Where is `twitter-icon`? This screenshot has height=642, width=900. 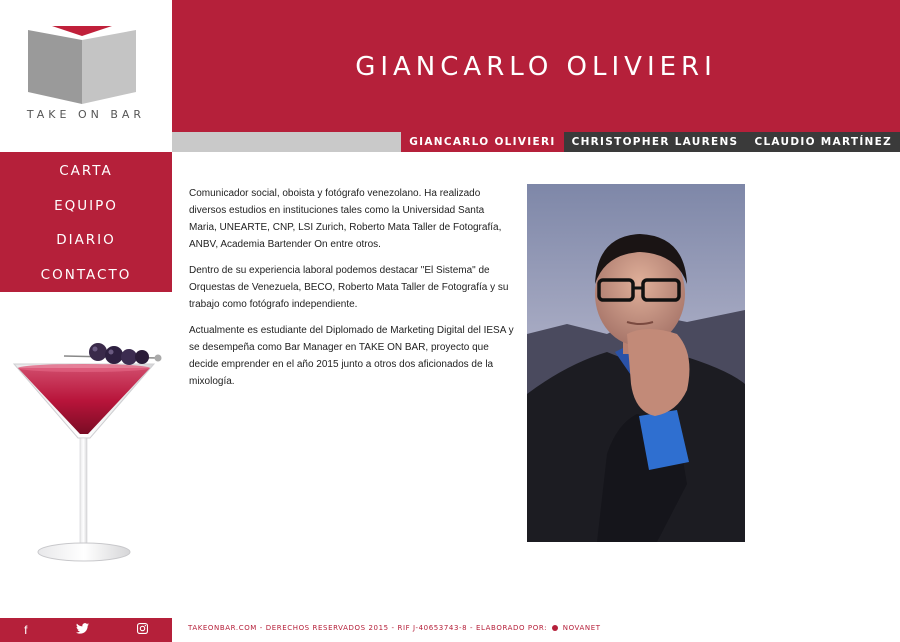 twitter-icon is located at coordinates (82, 630).